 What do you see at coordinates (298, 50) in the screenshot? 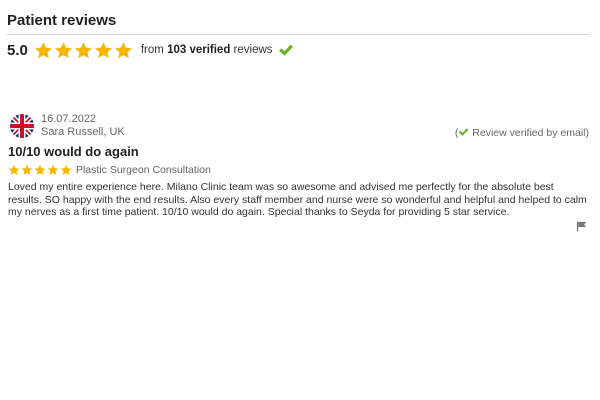
I see `rating-summary: 5.0 from 103 verified reviews` at bounding box center [298, 50].